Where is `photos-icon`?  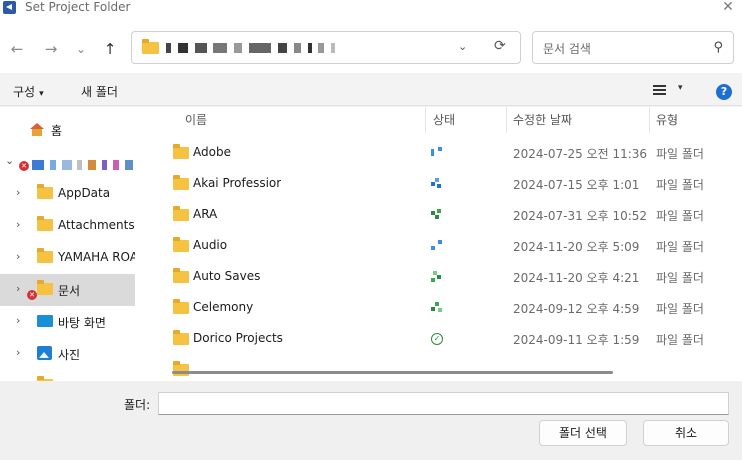 photos-icon is located at coordinates (44, 353).